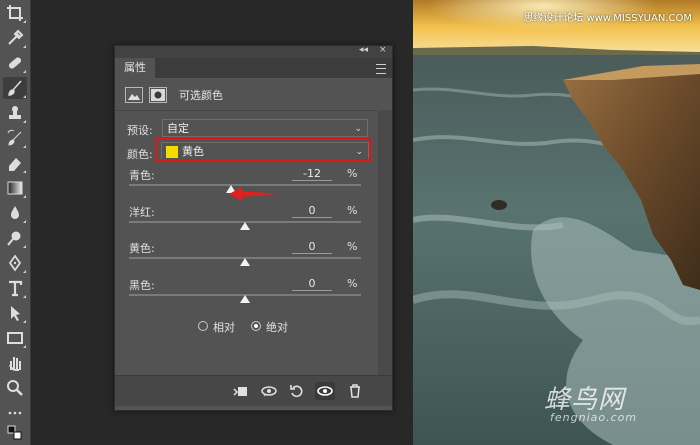  Describe the element at coordinates (263, 149) in the screenshot. I see `color-dropdown-highlight` at that location.